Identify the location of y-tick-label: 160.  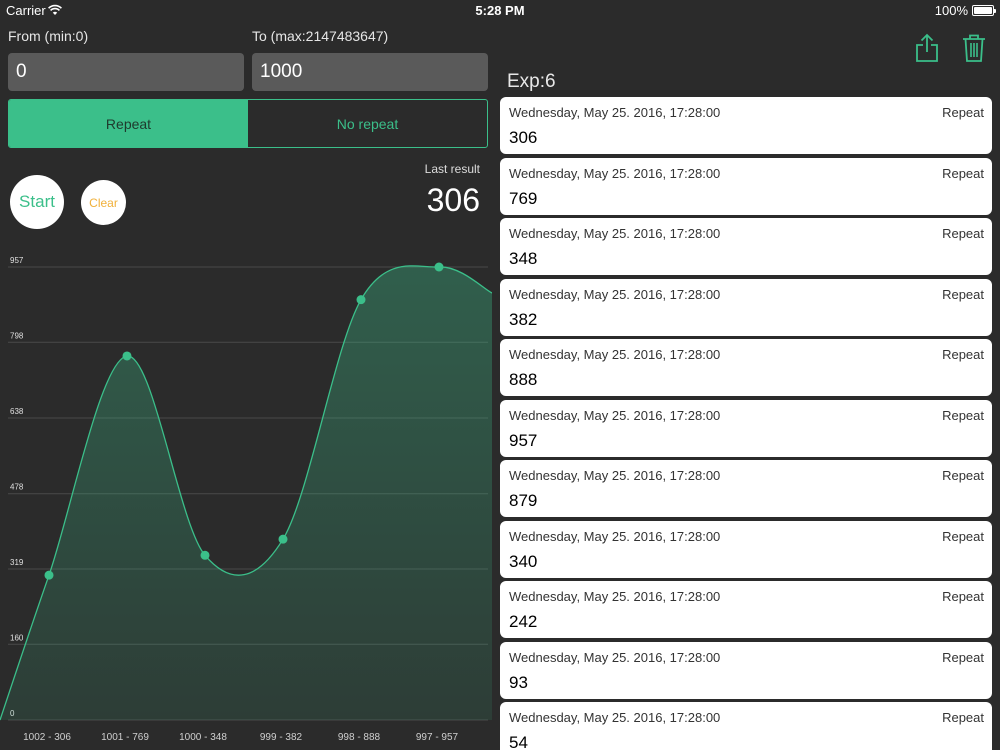
(17, 637).